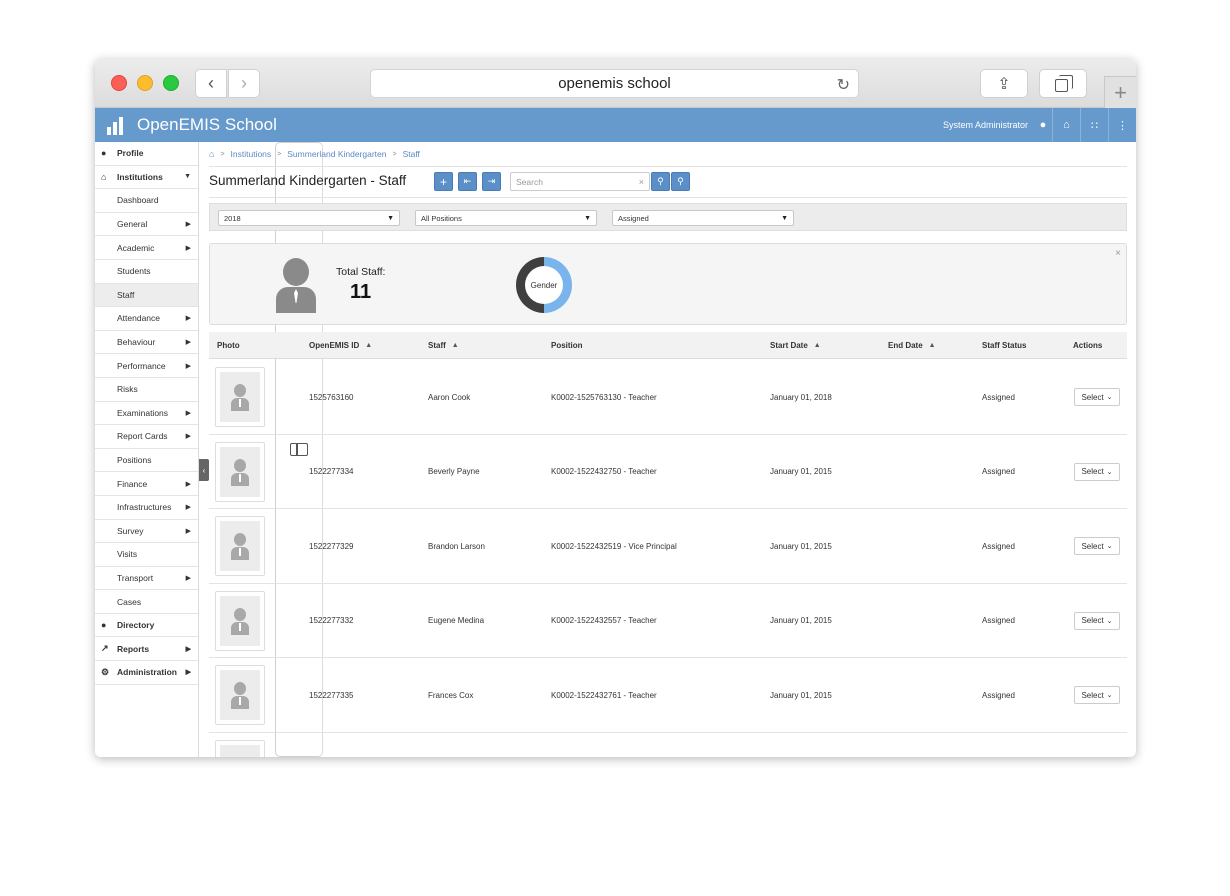 The width and height of the screenshot is (1230, 896). Describe the element at coordinates (411, 154) in the screenshot. I see `breadcrumb-staff: Staff` at that location.